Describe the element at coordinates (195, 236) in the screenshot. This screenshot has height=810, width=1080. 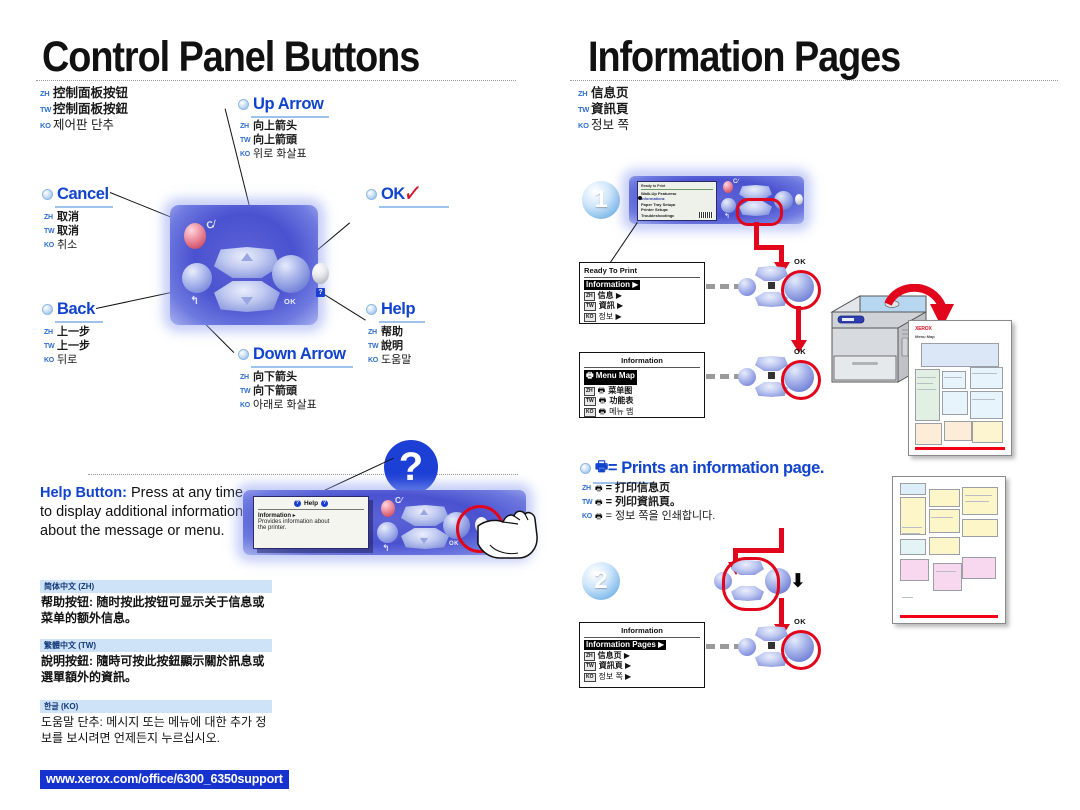
I see `cancel-button` at that location.